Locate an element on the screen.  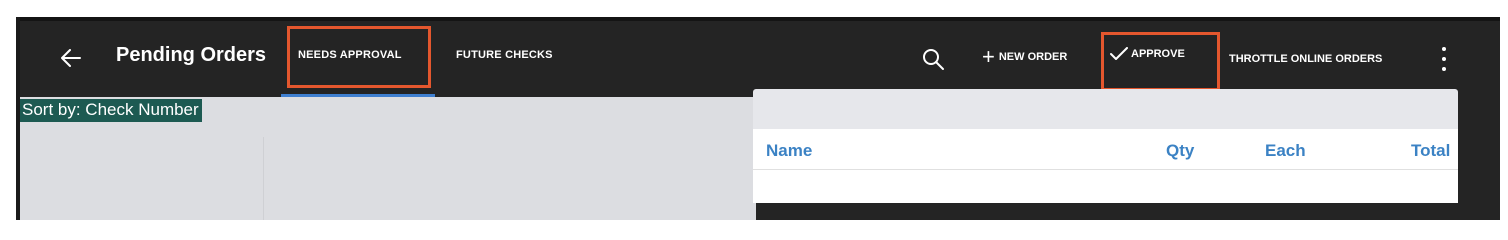
new-order-label: NEW ORDER is located at coordinates (1033, 57).